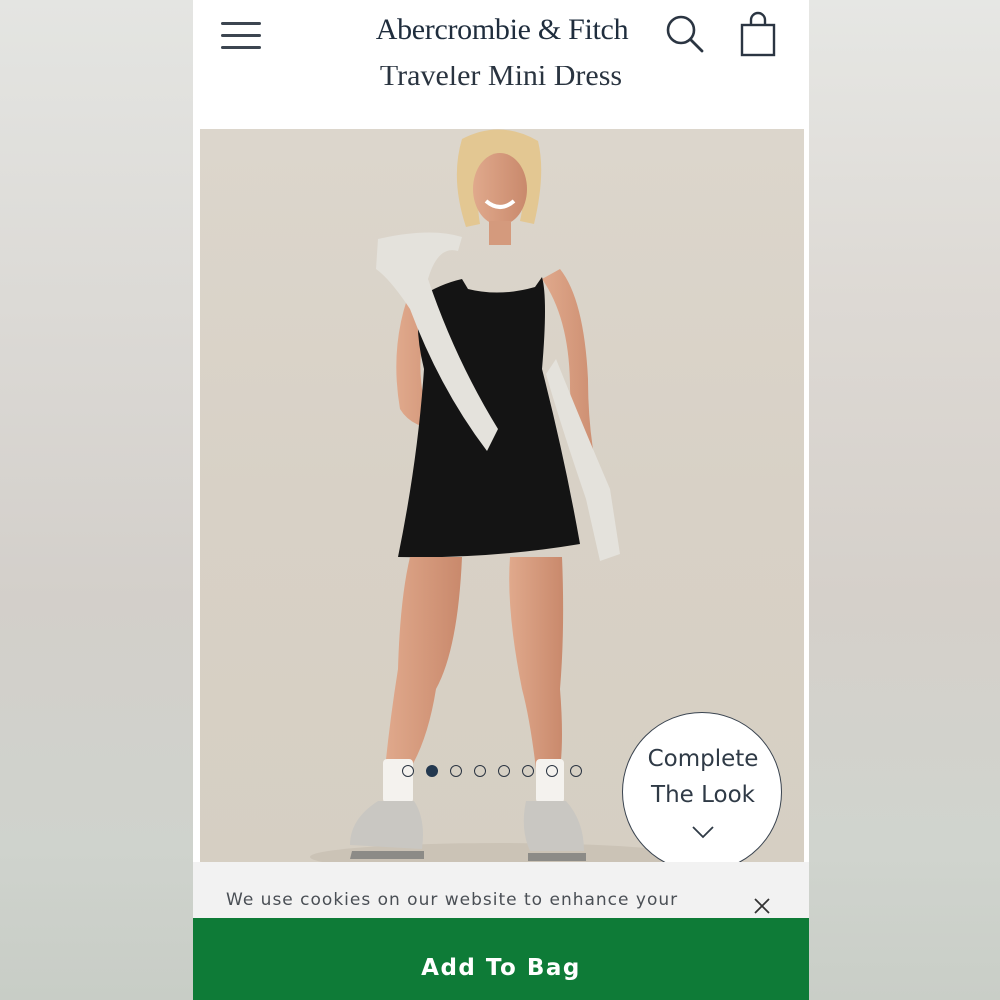  I want to click on search-icon, so click(685, 34).